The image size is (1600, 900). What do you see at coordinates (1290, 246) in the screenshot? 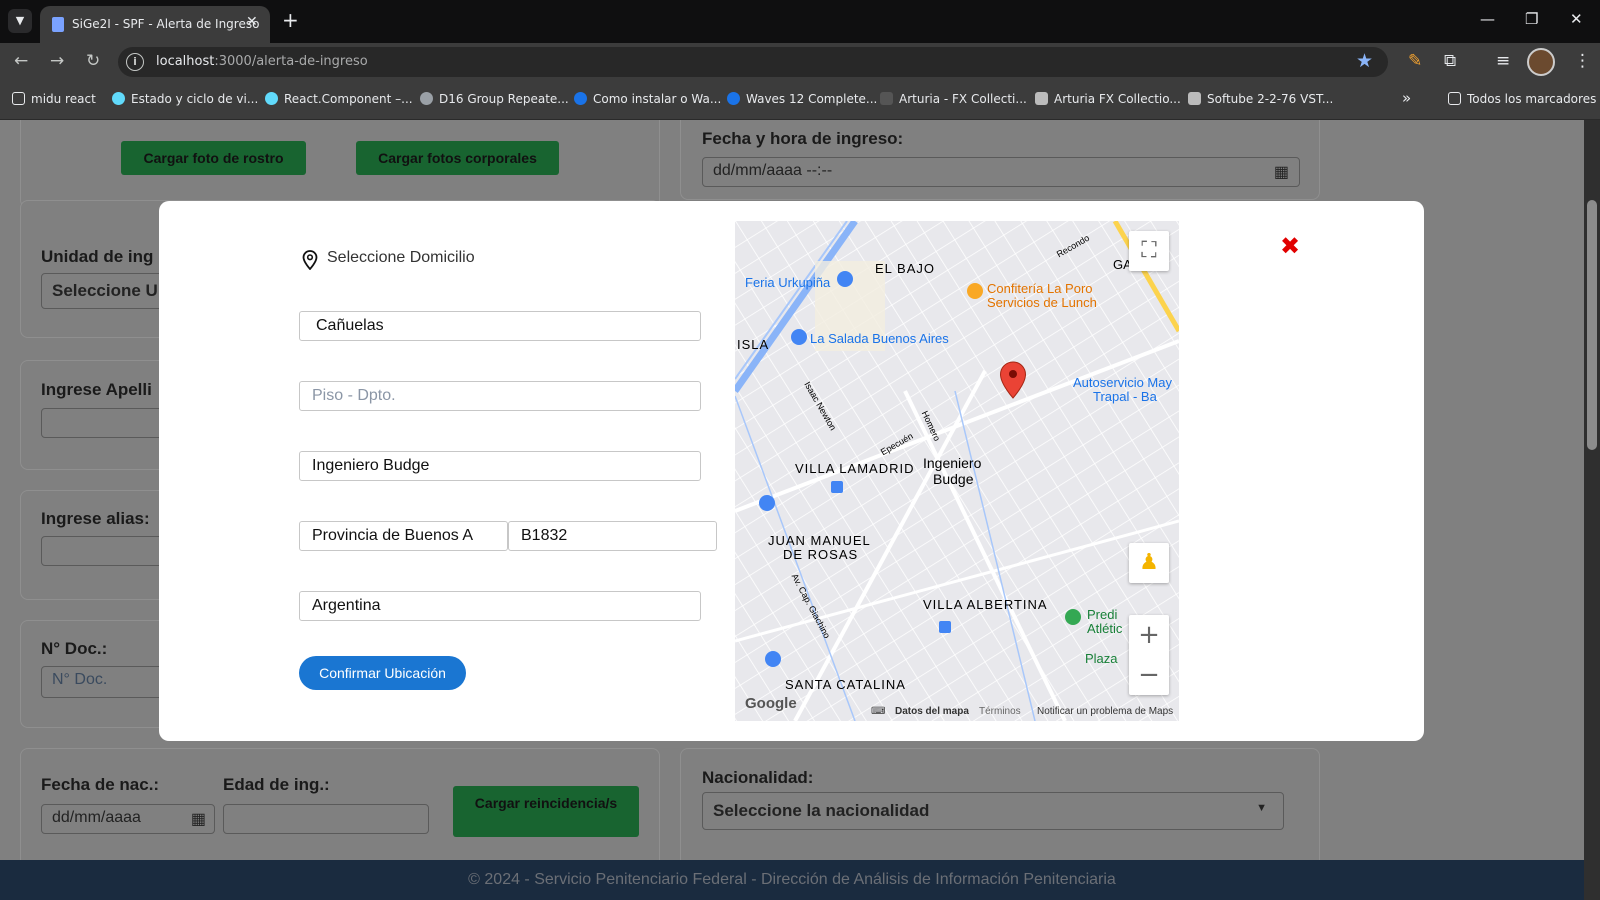
I see `close-modal-icon: ✖` at bounding box center [1290, 246].